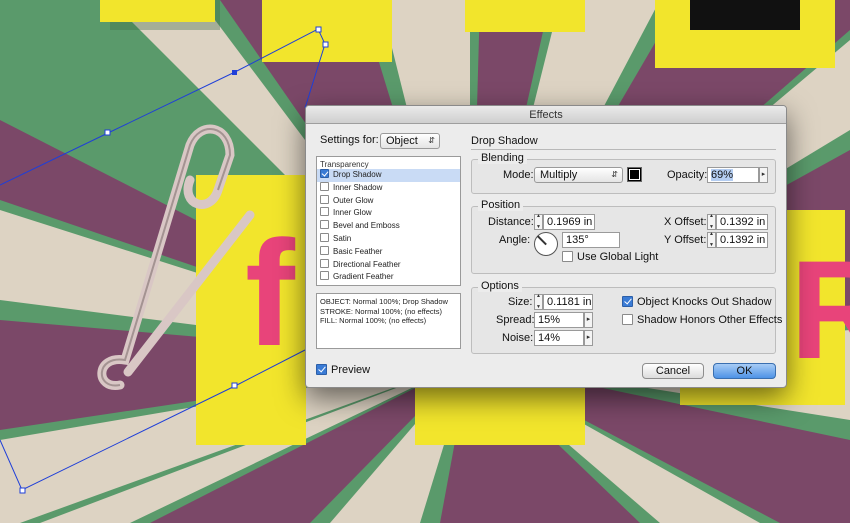 The height and width of the screenshot is (523, 850). What do you see at coordinates (710, 320) in the screenshot?
I see `honors-effects-label: Shadow Honors Other Effects` at bounding box center [710, 320].